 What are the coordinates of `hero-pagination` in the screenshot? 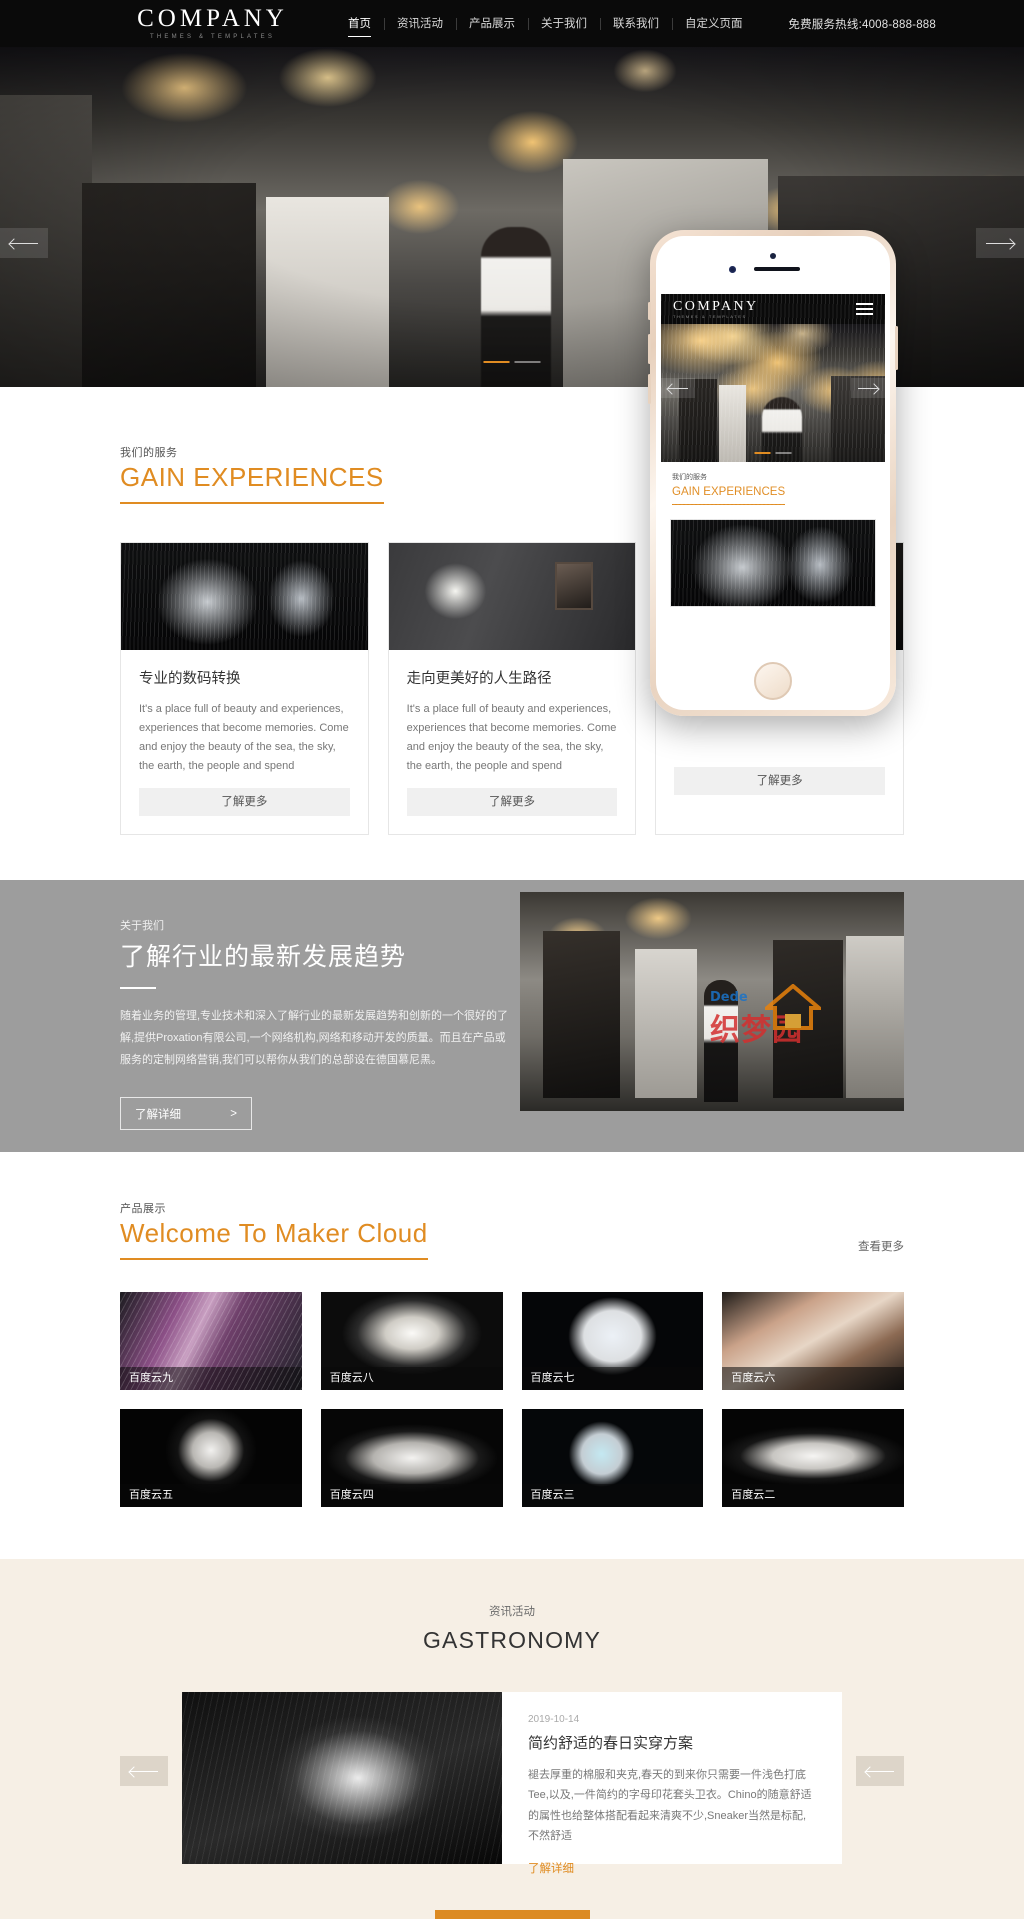 It's located at (512, 362).